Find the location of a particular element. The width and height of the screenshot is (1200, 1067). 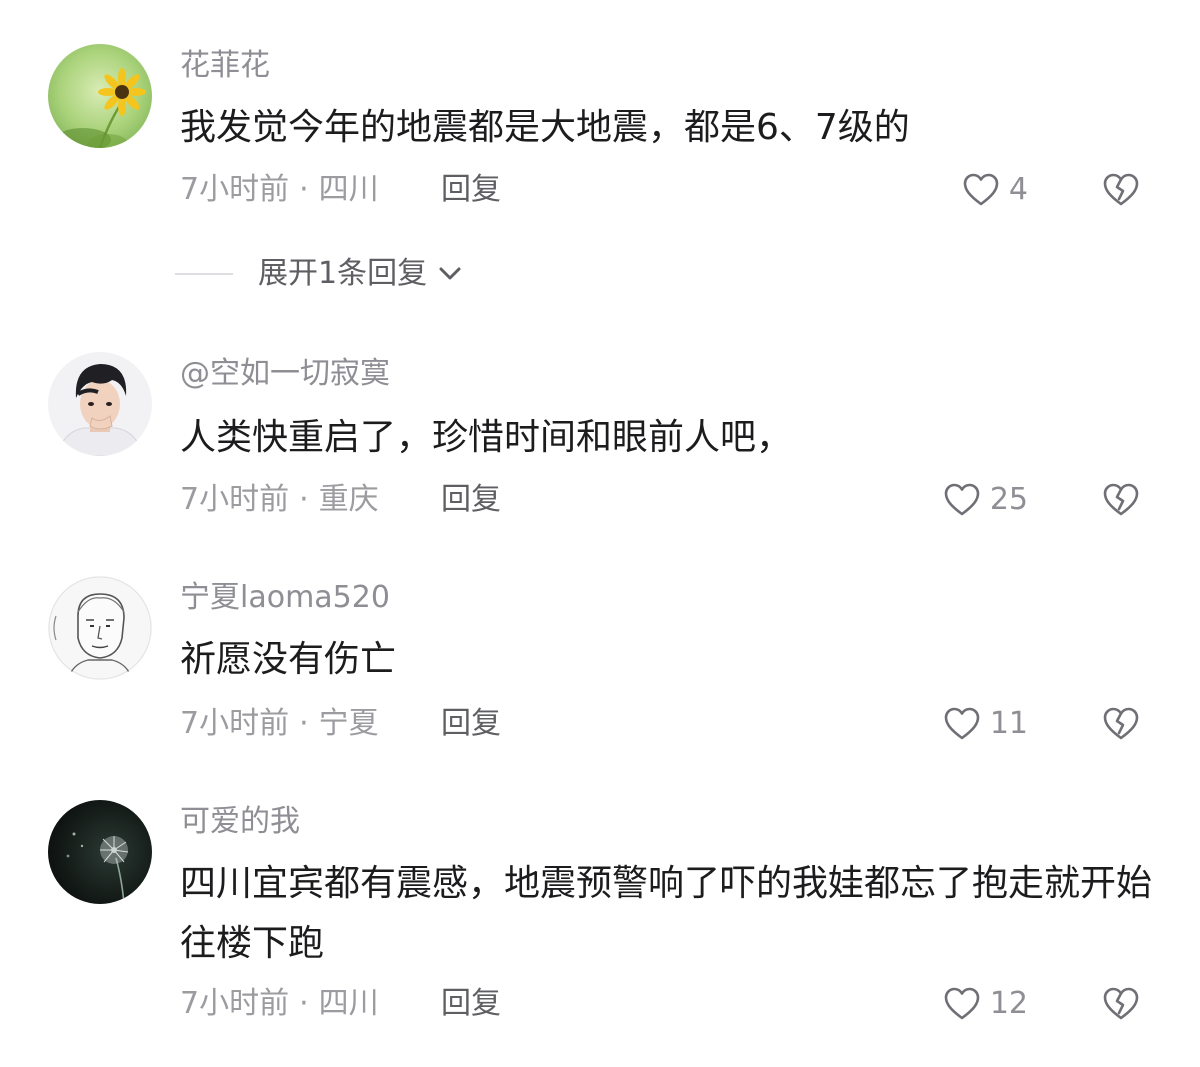

like-button: 12 is located at coordinates (985, 1004).